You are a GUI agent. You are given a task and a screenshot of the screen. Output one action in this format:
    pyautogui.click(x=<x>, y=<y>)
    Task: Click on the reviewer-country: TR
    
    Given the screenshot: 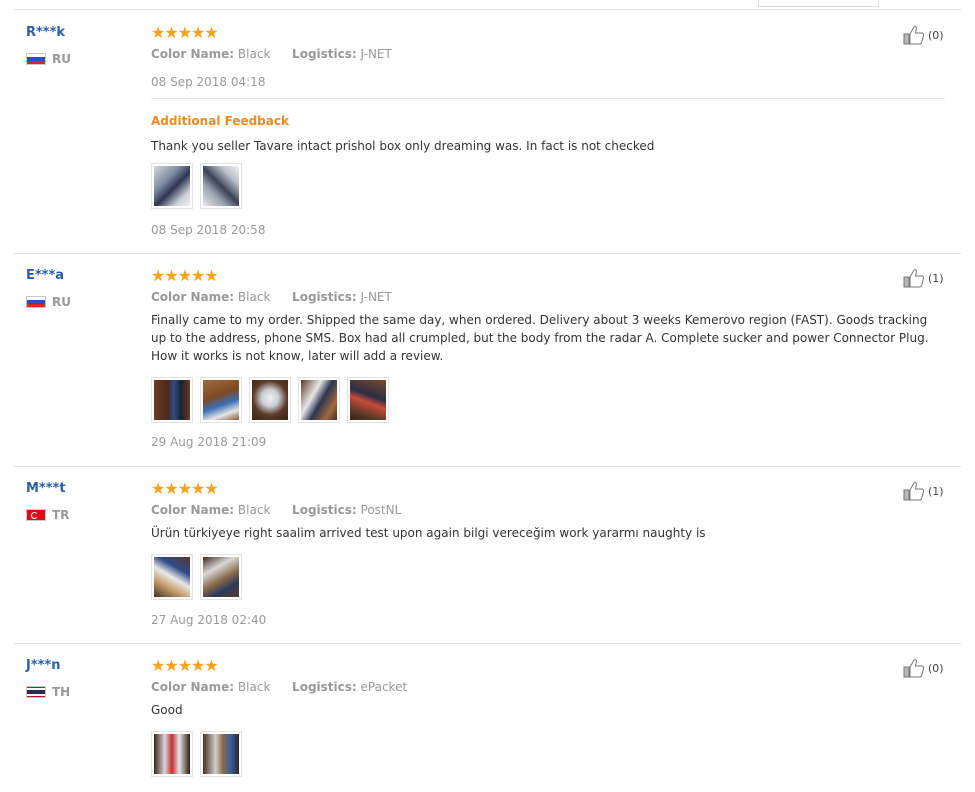 What is the action you would take?
    pyautogui.click(x=47, y=515)
    